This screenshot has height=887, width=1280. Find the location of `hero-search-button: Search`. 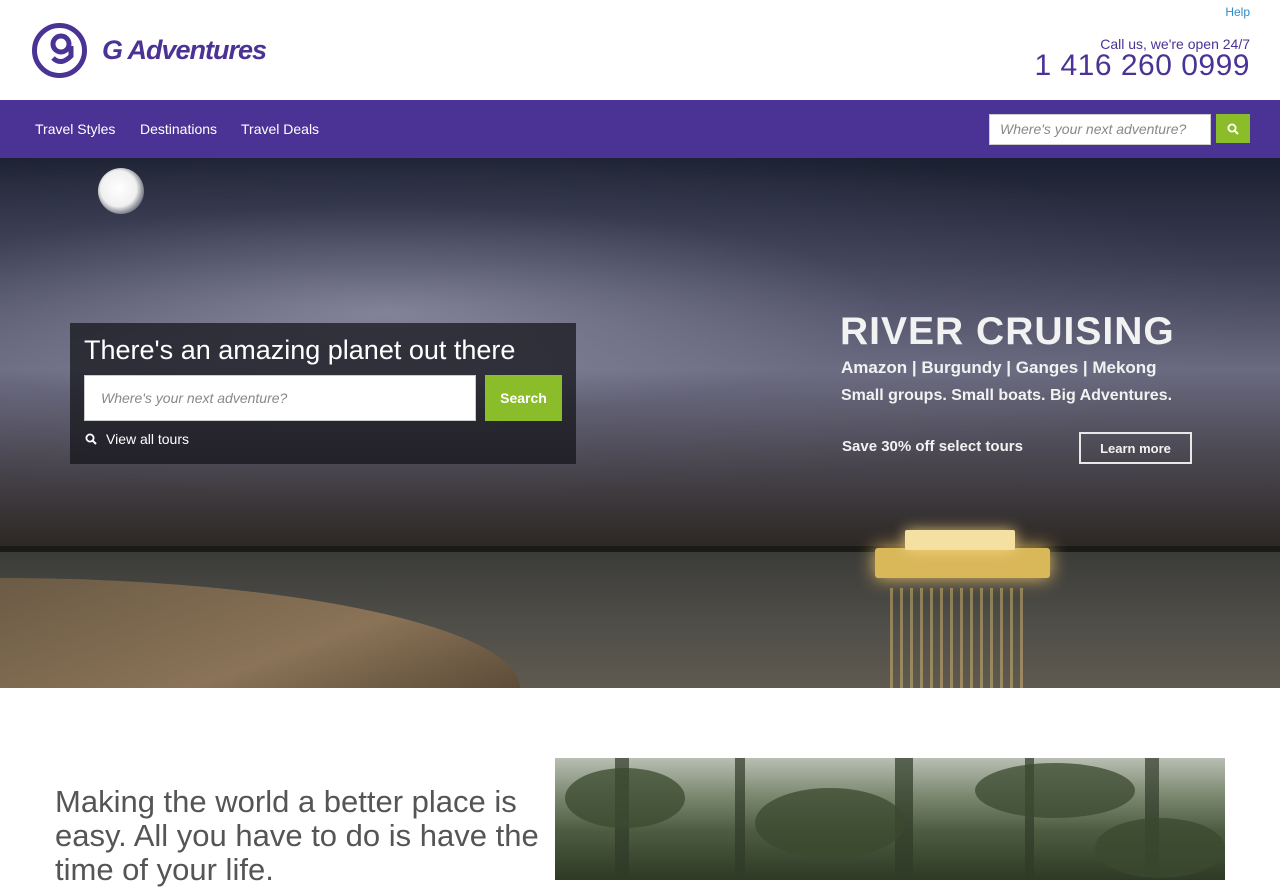

hero-search-button: Search is located at coordinates (523, 398).